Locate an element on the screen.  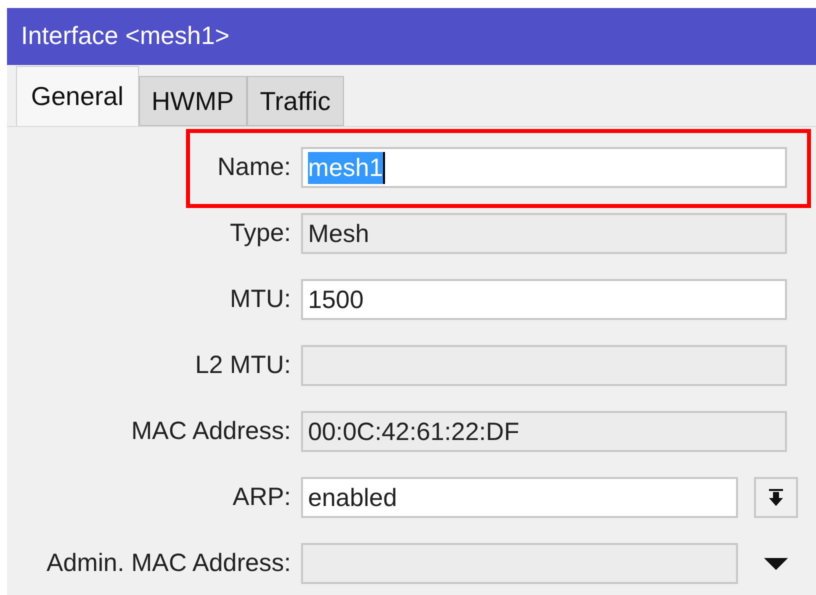
field-label: MTU: is located at coordinates (260, 299).